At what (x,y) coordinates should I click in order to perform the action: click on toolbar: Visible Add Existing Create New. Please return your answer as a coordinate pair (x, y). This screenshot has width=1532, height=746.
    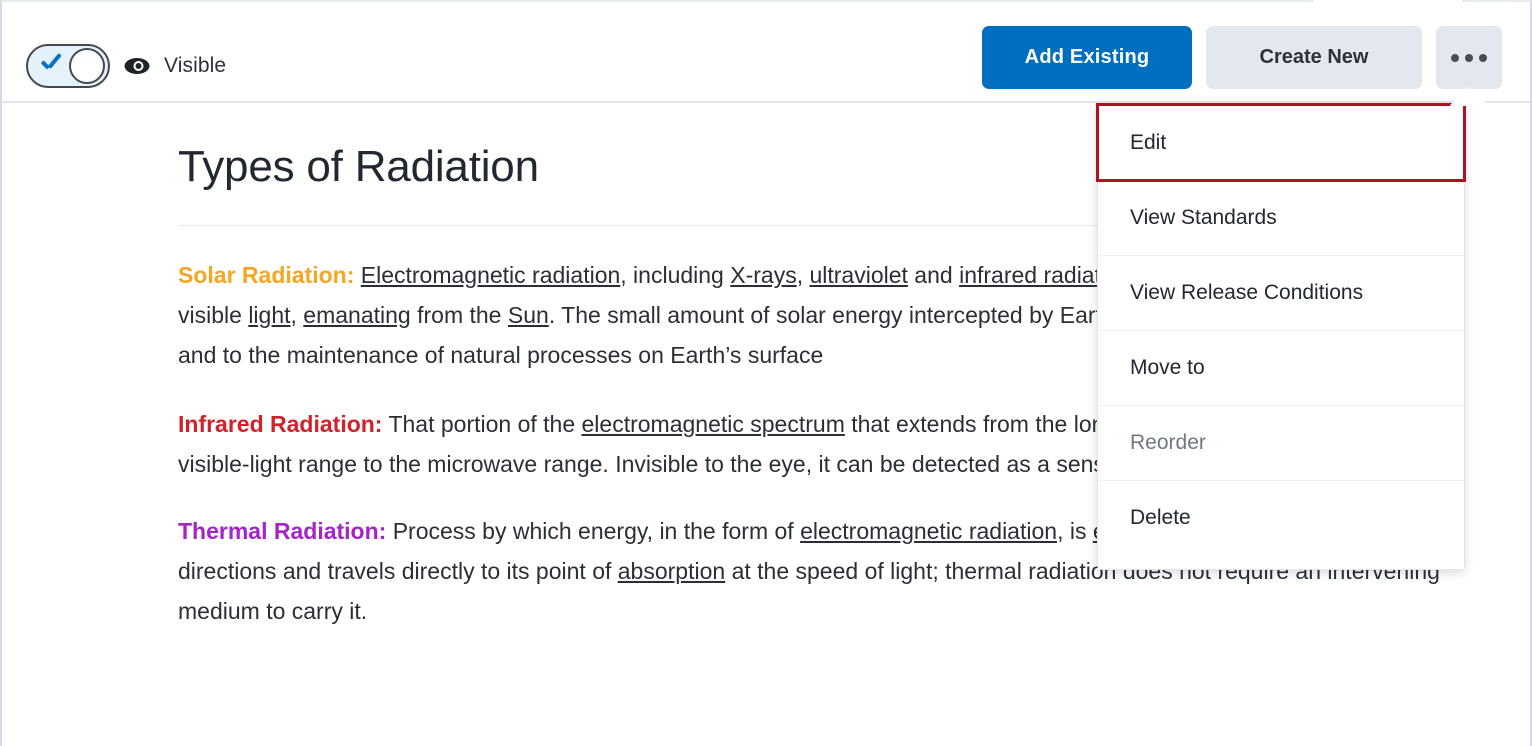
    Looking at the image, I should click on (766, 54).